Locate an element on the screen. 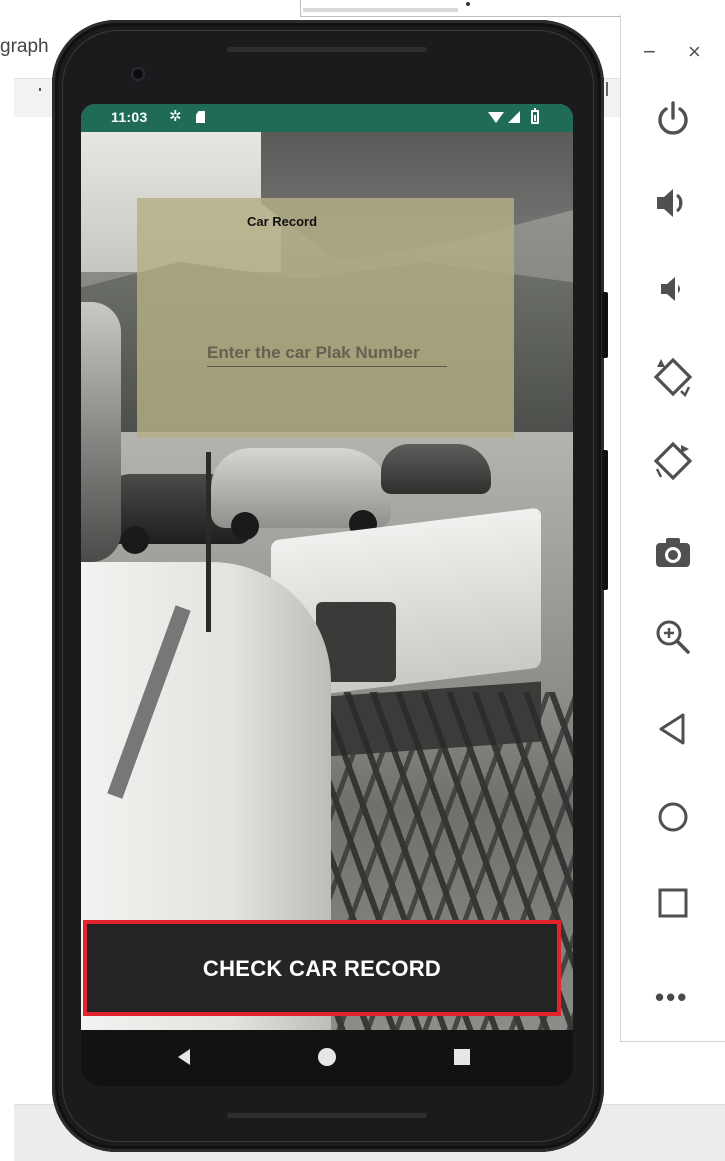  settings-gear-icon: ✲ is located at coordinates (175, 116).